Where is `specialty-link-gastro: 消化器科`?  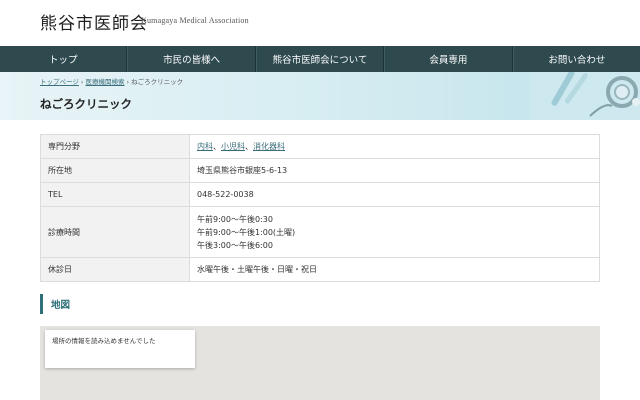 specialty-link-gastro: 消化器科 is located at coordinates (269, 146).